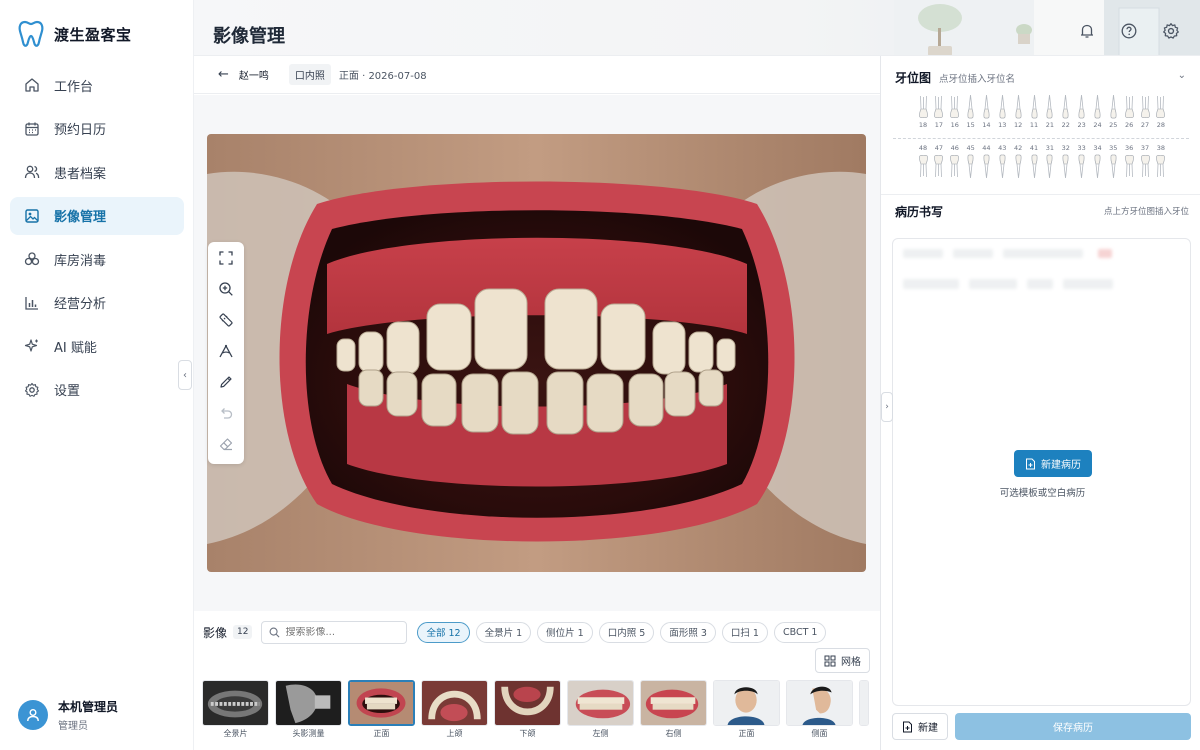 The width and height of the screenshot is (1200, 750). I want to click on collapse-sidebar-button: ‹, so click(185, 375).